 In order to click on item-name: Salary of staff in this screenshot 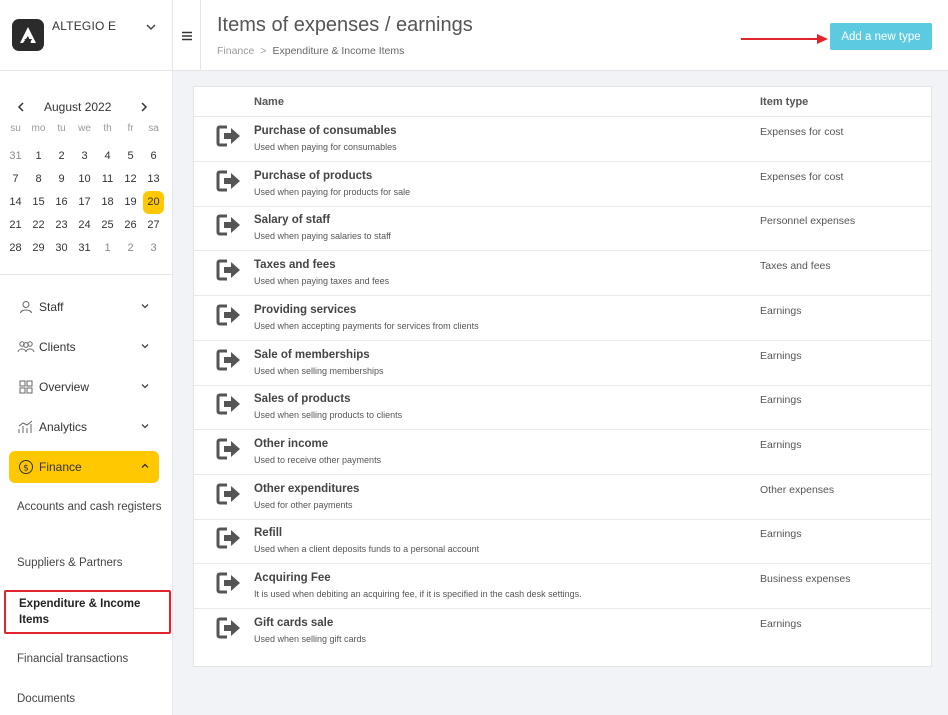, I will do `click(292, 220)`.